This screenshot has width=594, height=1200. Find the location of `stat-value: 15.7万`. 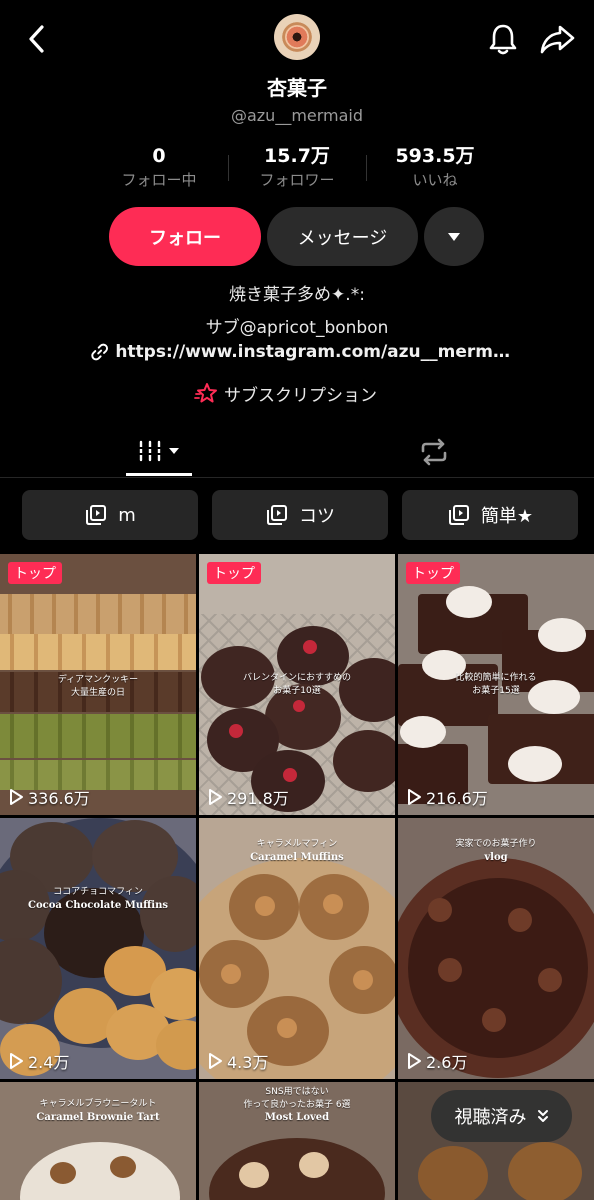

stat-value: 15.7万 is located at coordinates (297, 156).